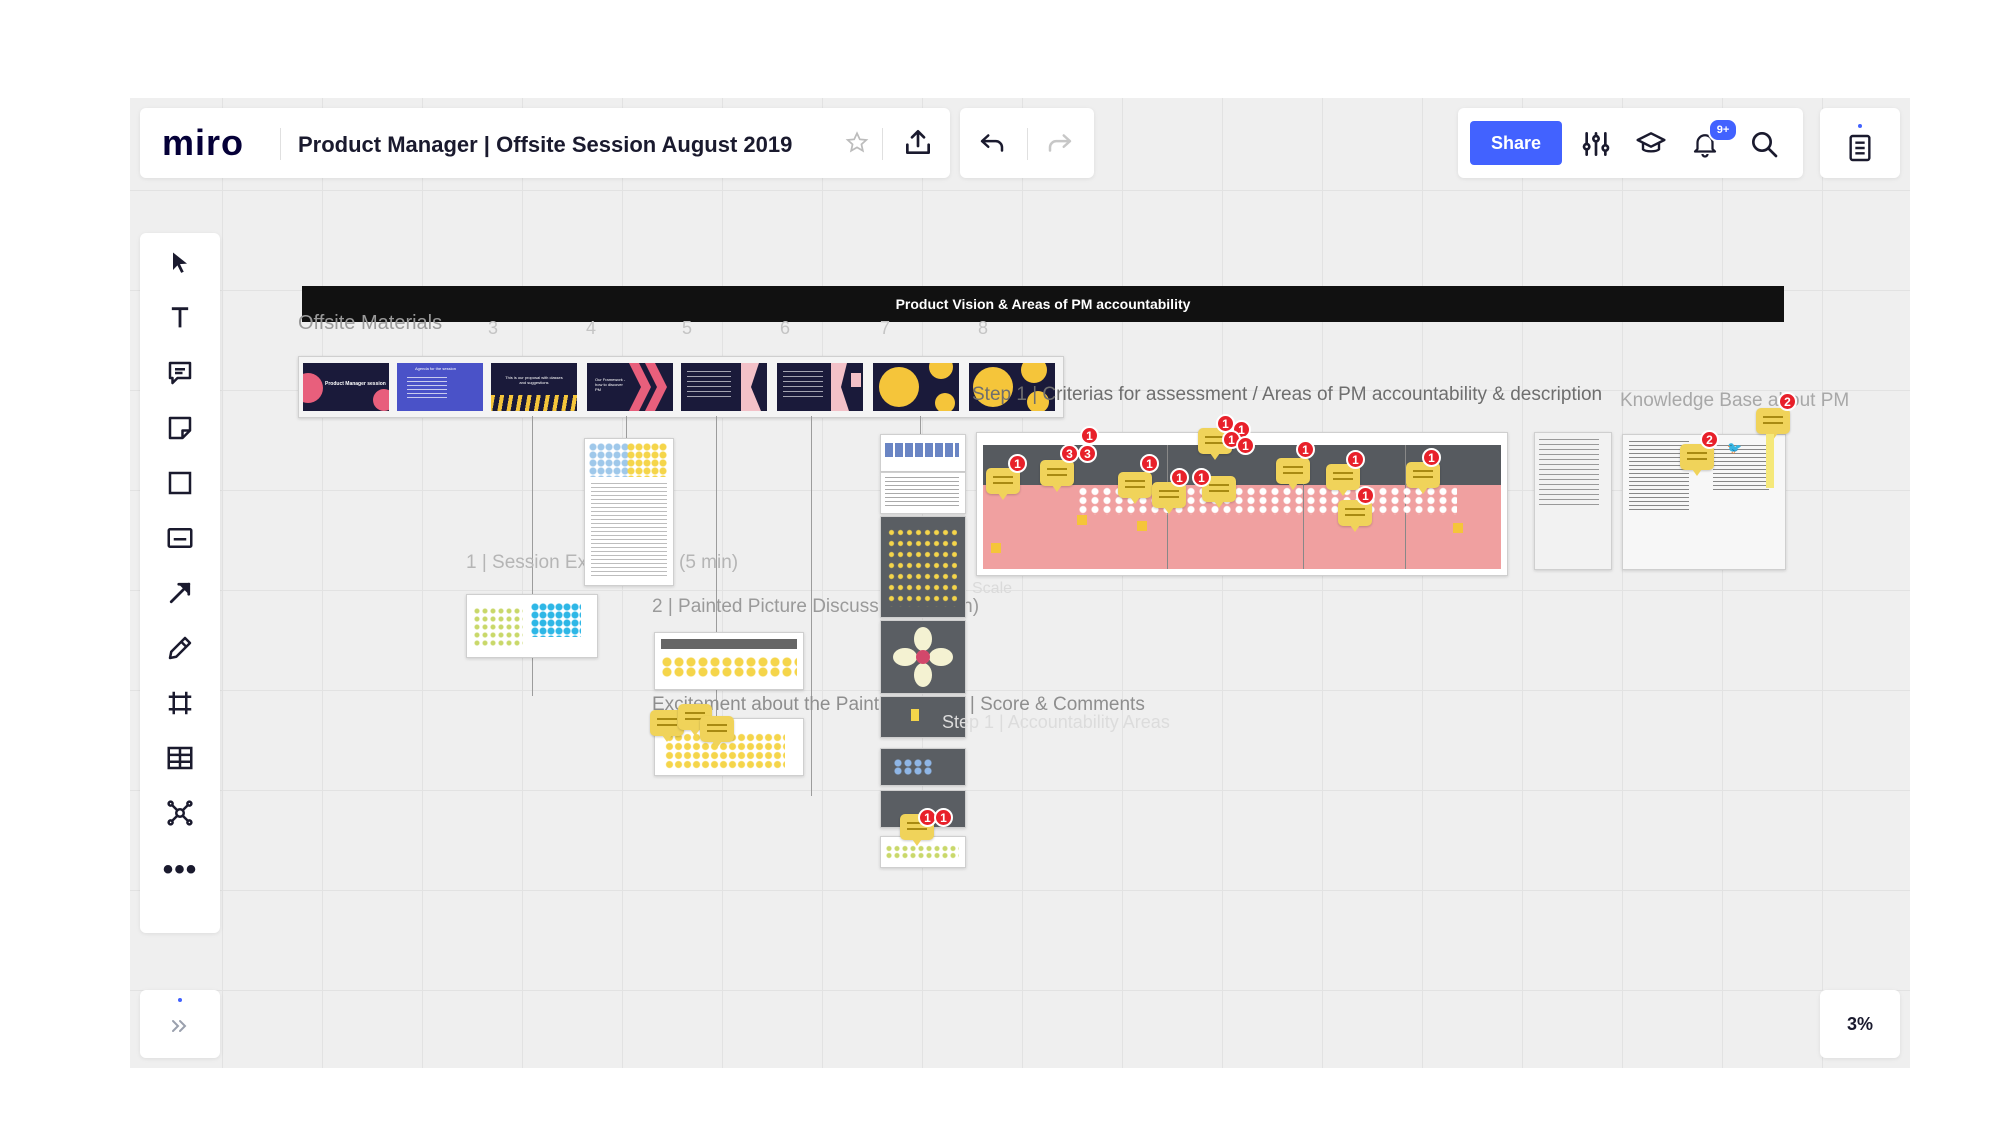 This screenshot has height=1125, width=2000. I want to click on double-chevron-right-icon, so click(180, 1028).